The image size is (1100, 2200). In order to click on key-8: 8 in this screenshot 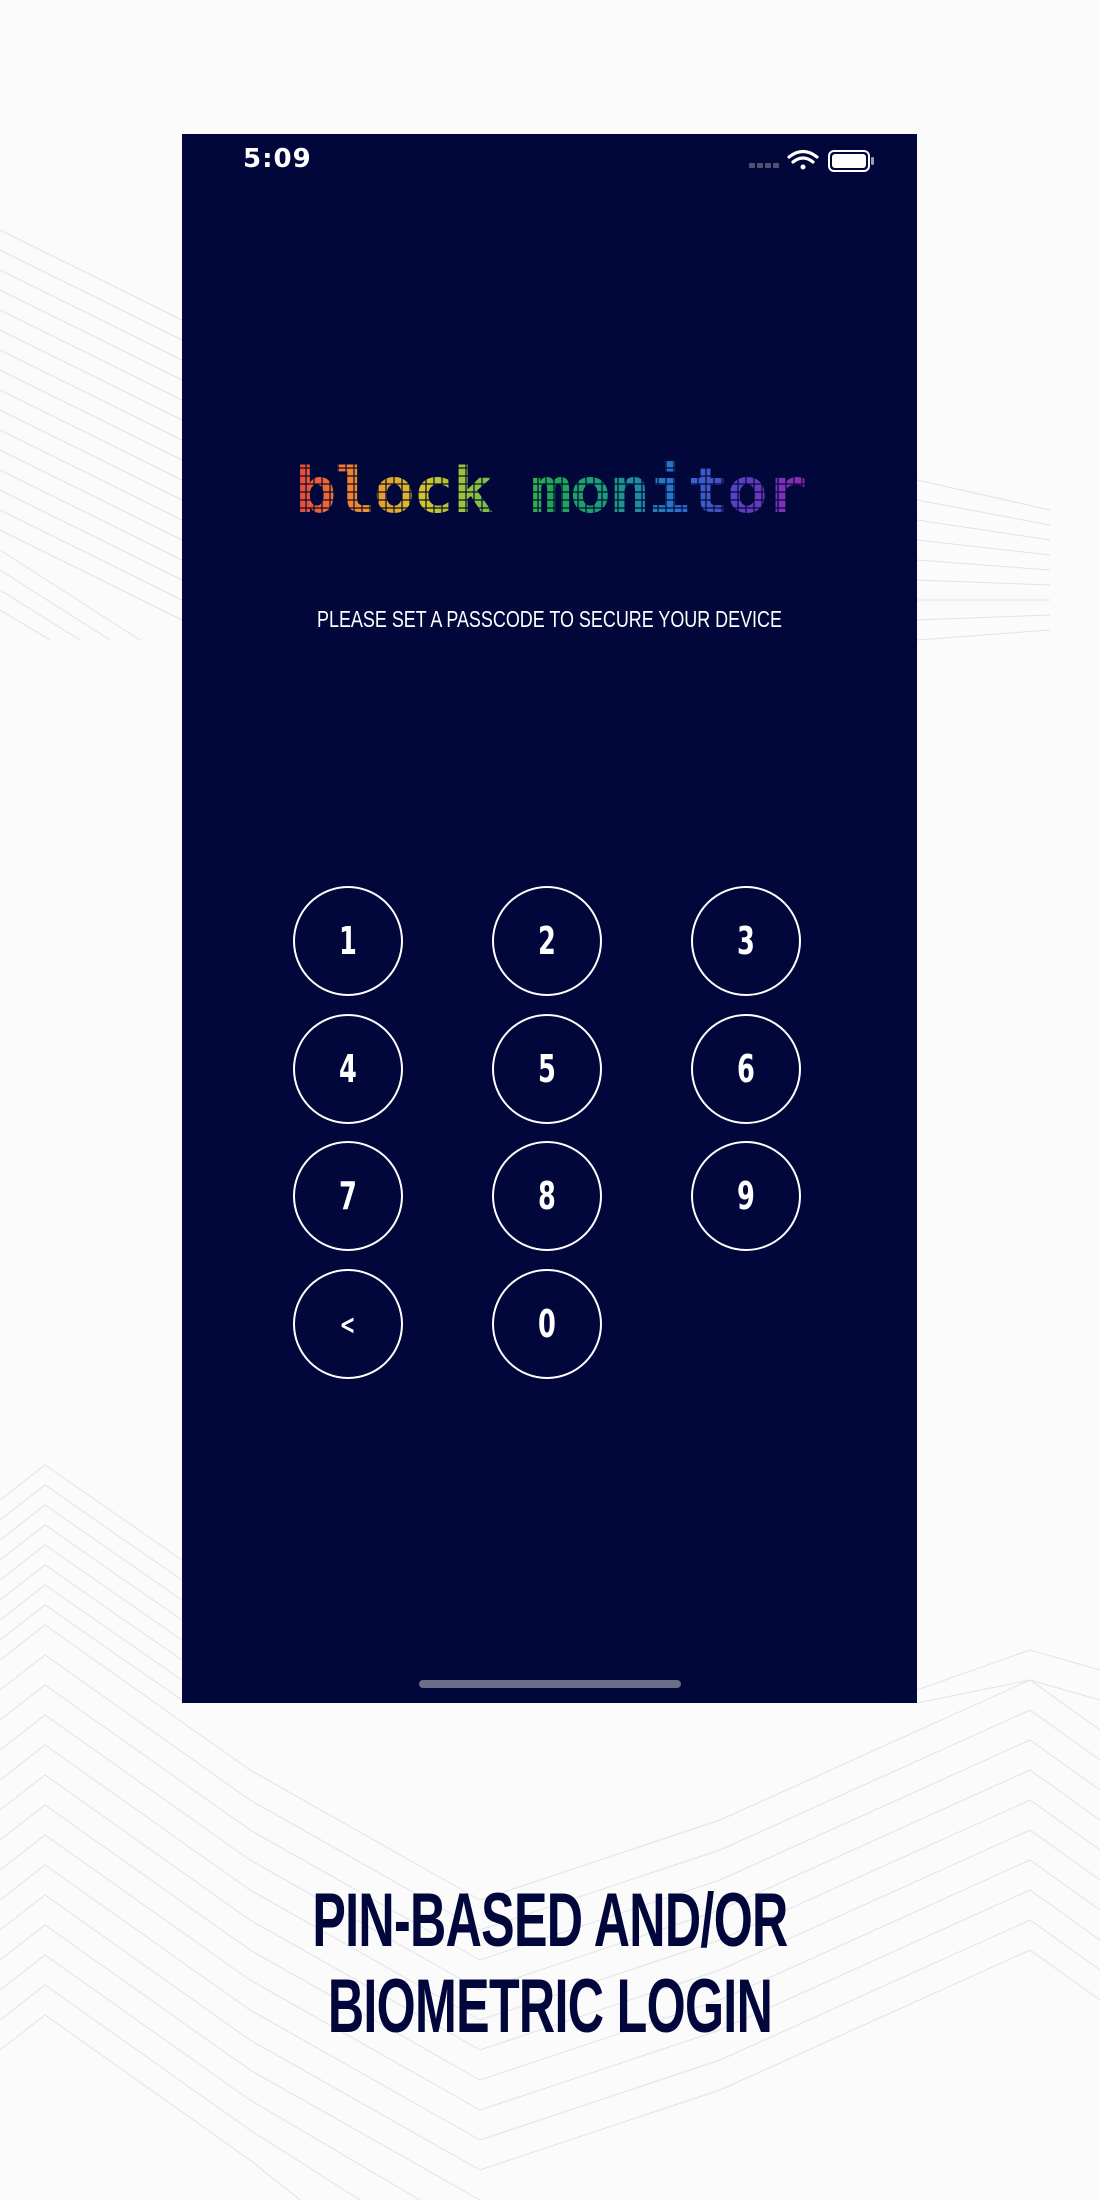, I will do `click(547, 1196)`.